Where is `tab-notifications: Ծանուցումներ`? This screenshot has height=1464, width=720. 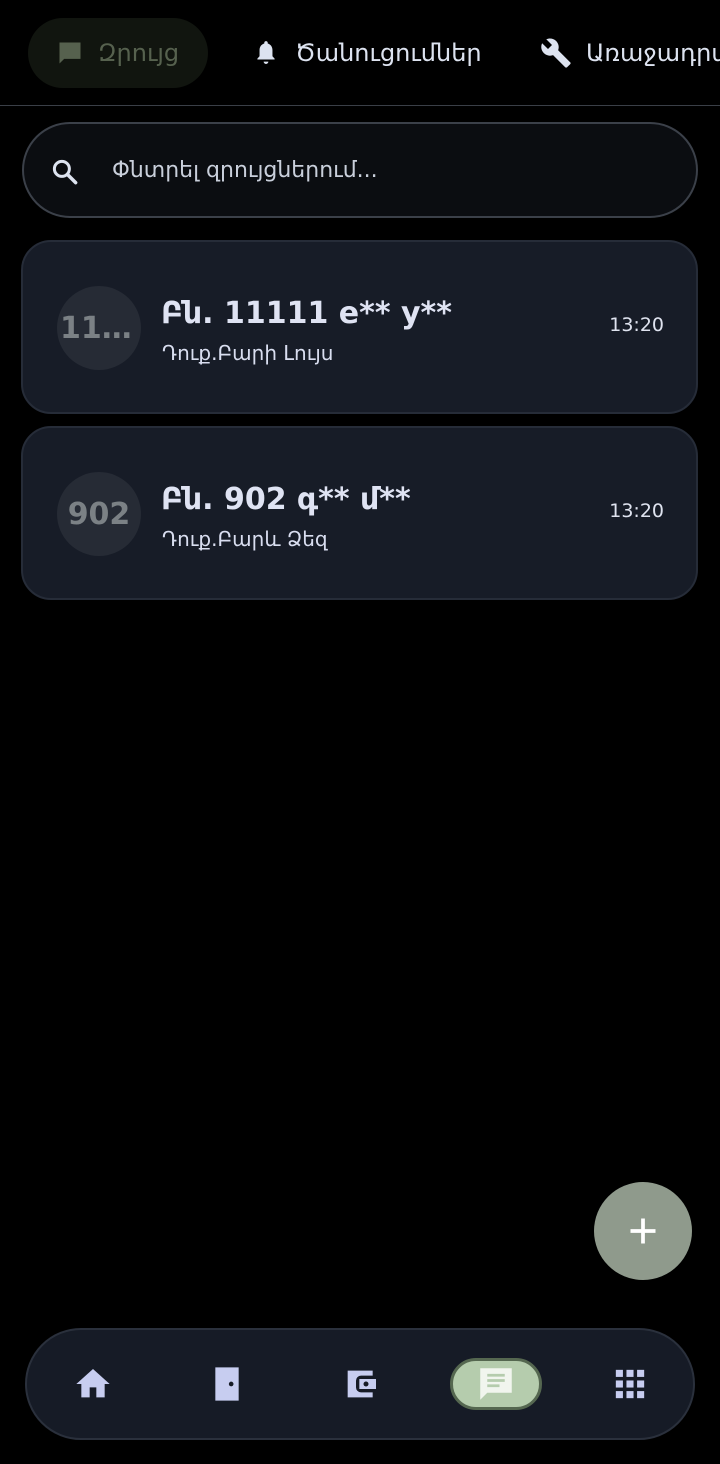
tab-notifications: Ծանուցումներ is located at coordinates (367, 53).